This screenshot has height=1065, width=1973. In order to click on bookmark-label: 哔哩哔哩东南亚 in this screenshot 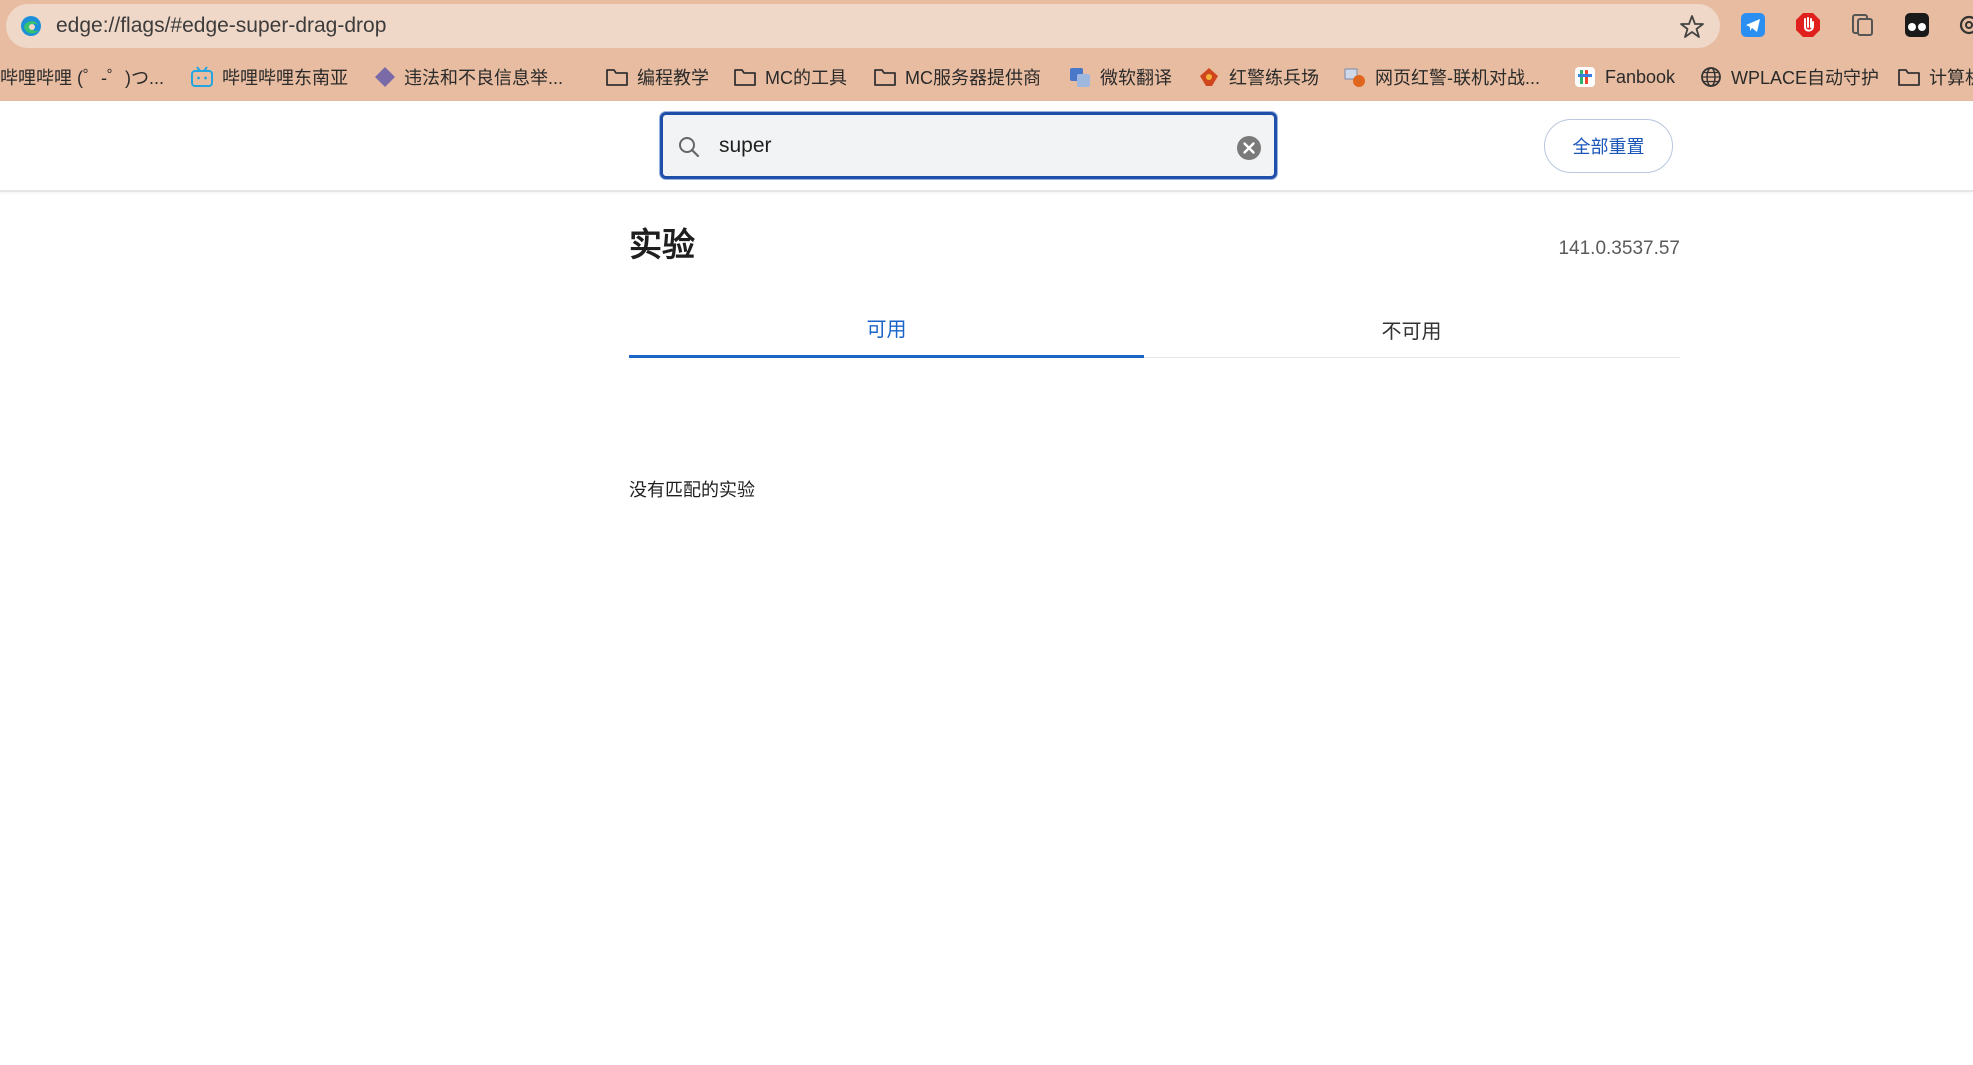, I will do `click(285, 78)`.